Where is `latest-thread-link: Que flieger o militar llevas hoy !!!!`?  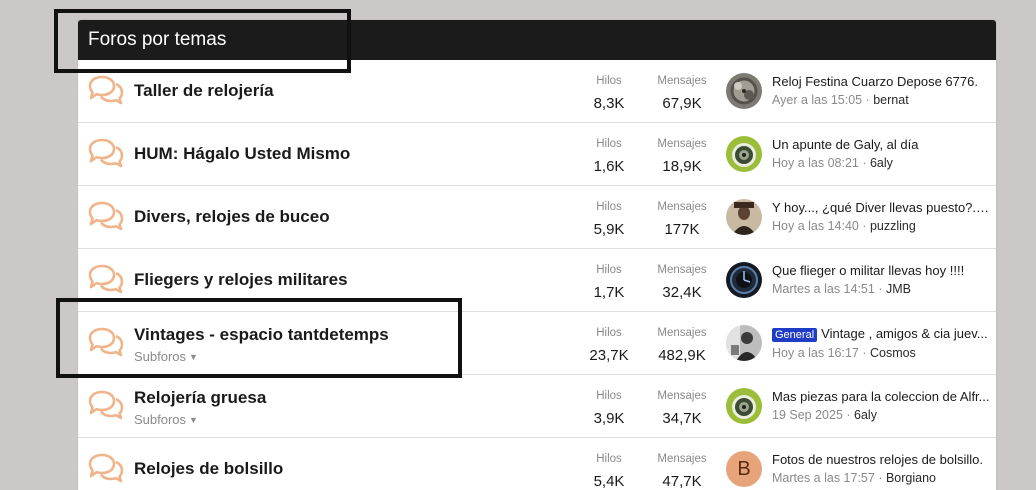 latest-thread-link: Que flieger o militar llevas hoy !!!! is located at coordinates (868, 270).